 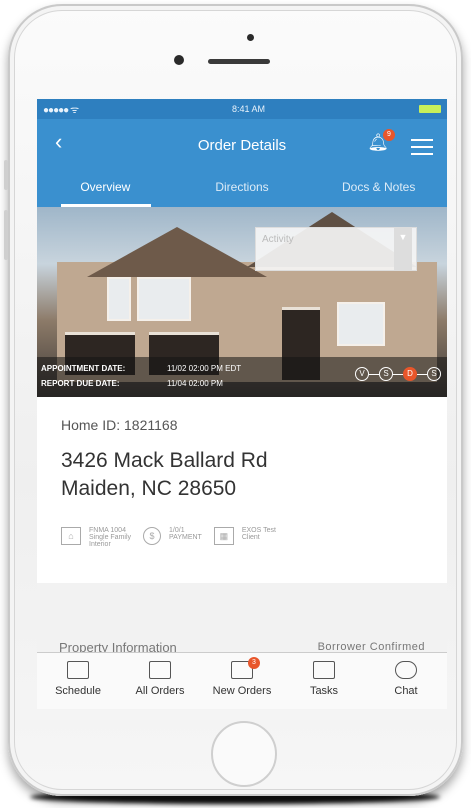 What do you see at coordinates (422, 149) in the screenshot?
I see `menu-icon` at bounding box center [422, 149].